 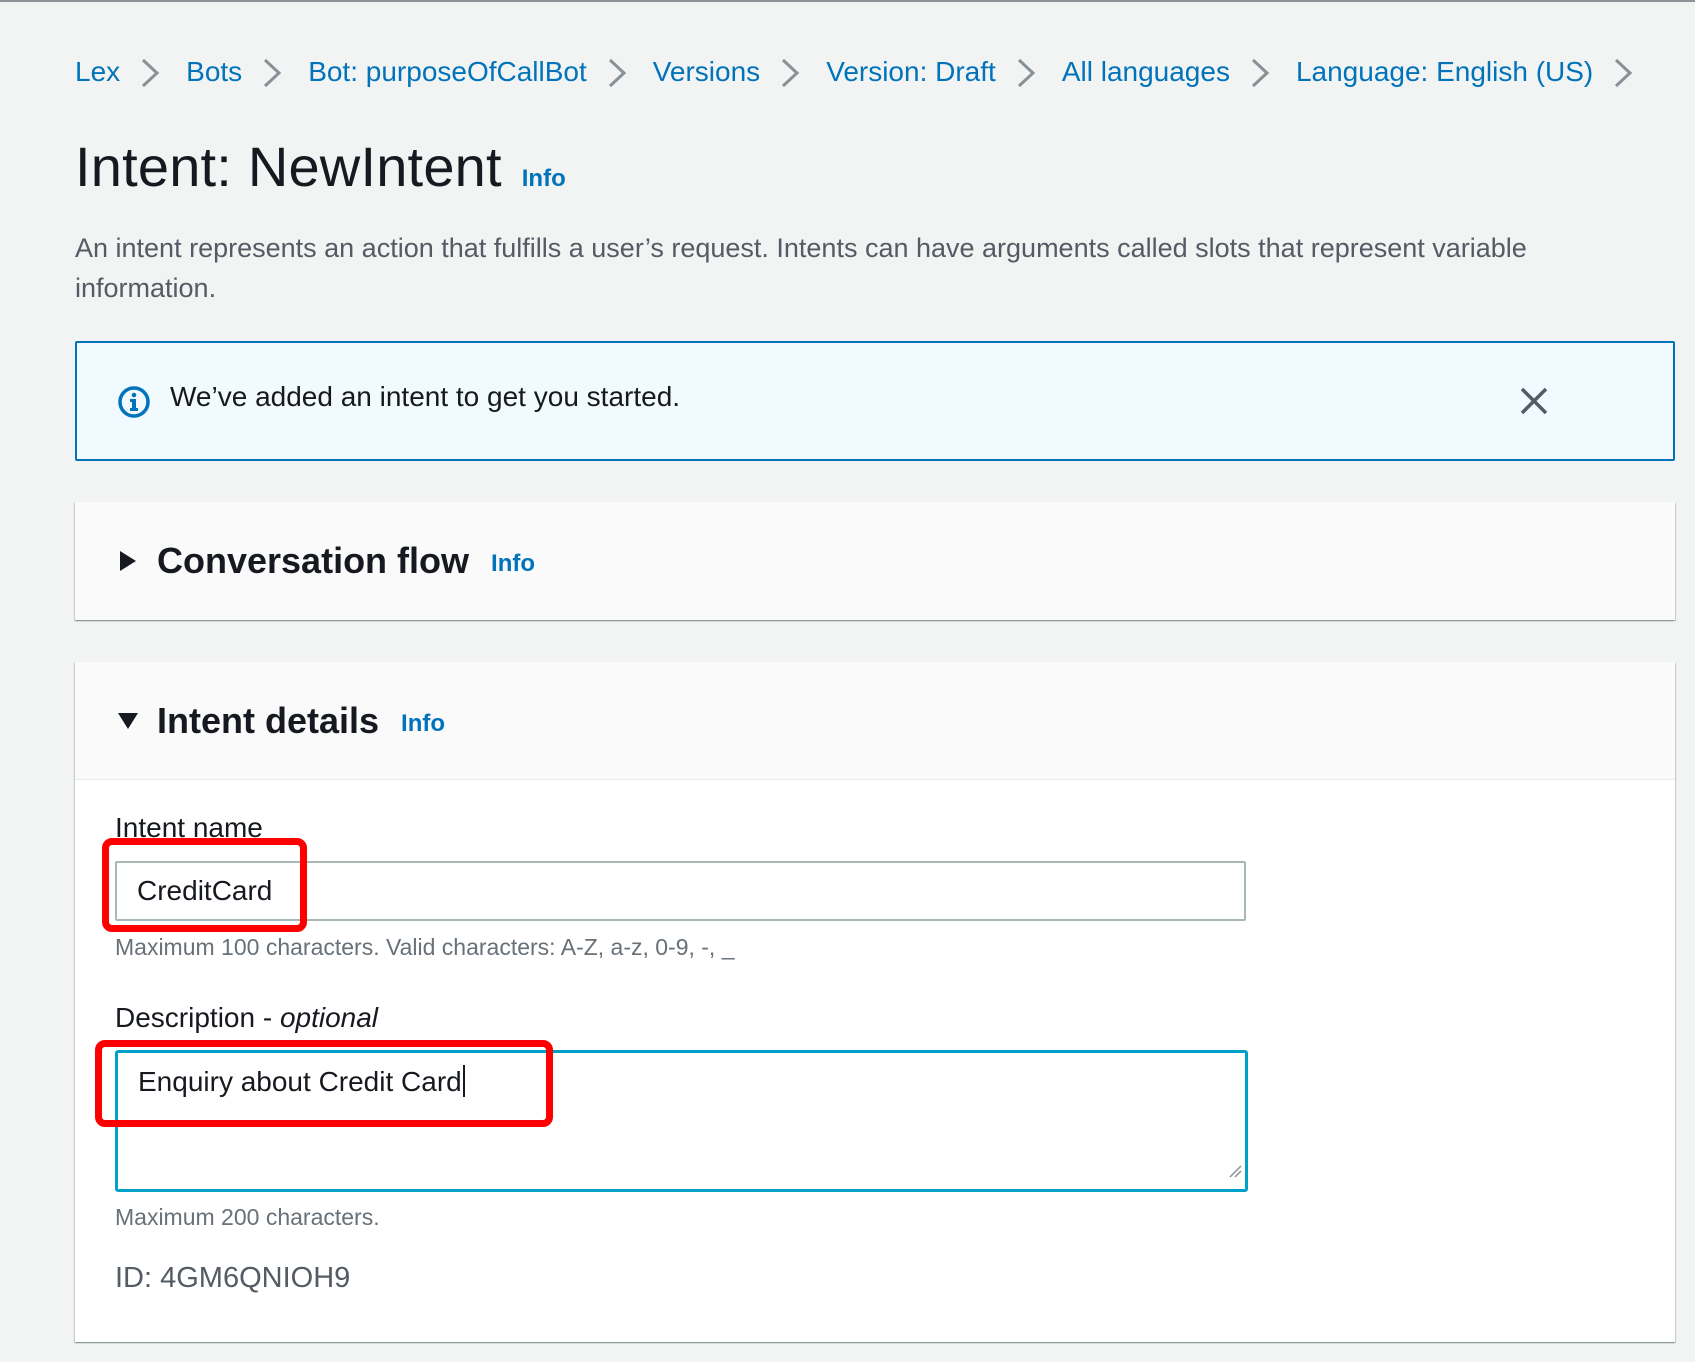 What do you see at coordinates (1534, 401) in the screenshot?
I see `close-icon` at bounding box center [1534, 401].